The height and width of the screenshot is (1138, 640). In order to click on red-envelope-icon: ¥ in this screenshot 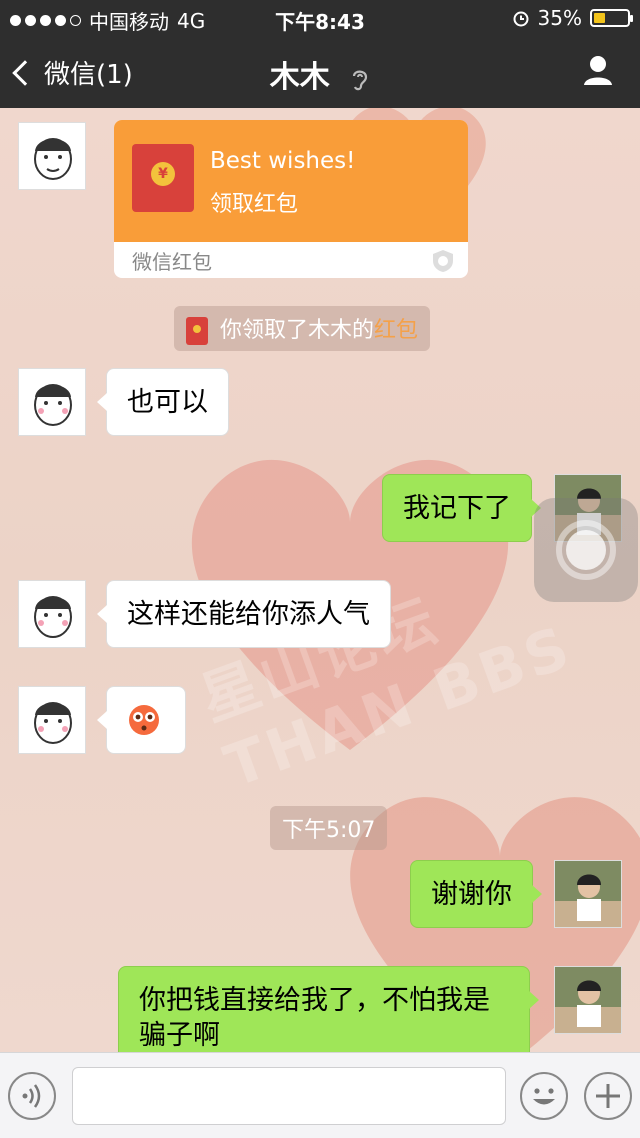, I will do `click(163, 178)`.